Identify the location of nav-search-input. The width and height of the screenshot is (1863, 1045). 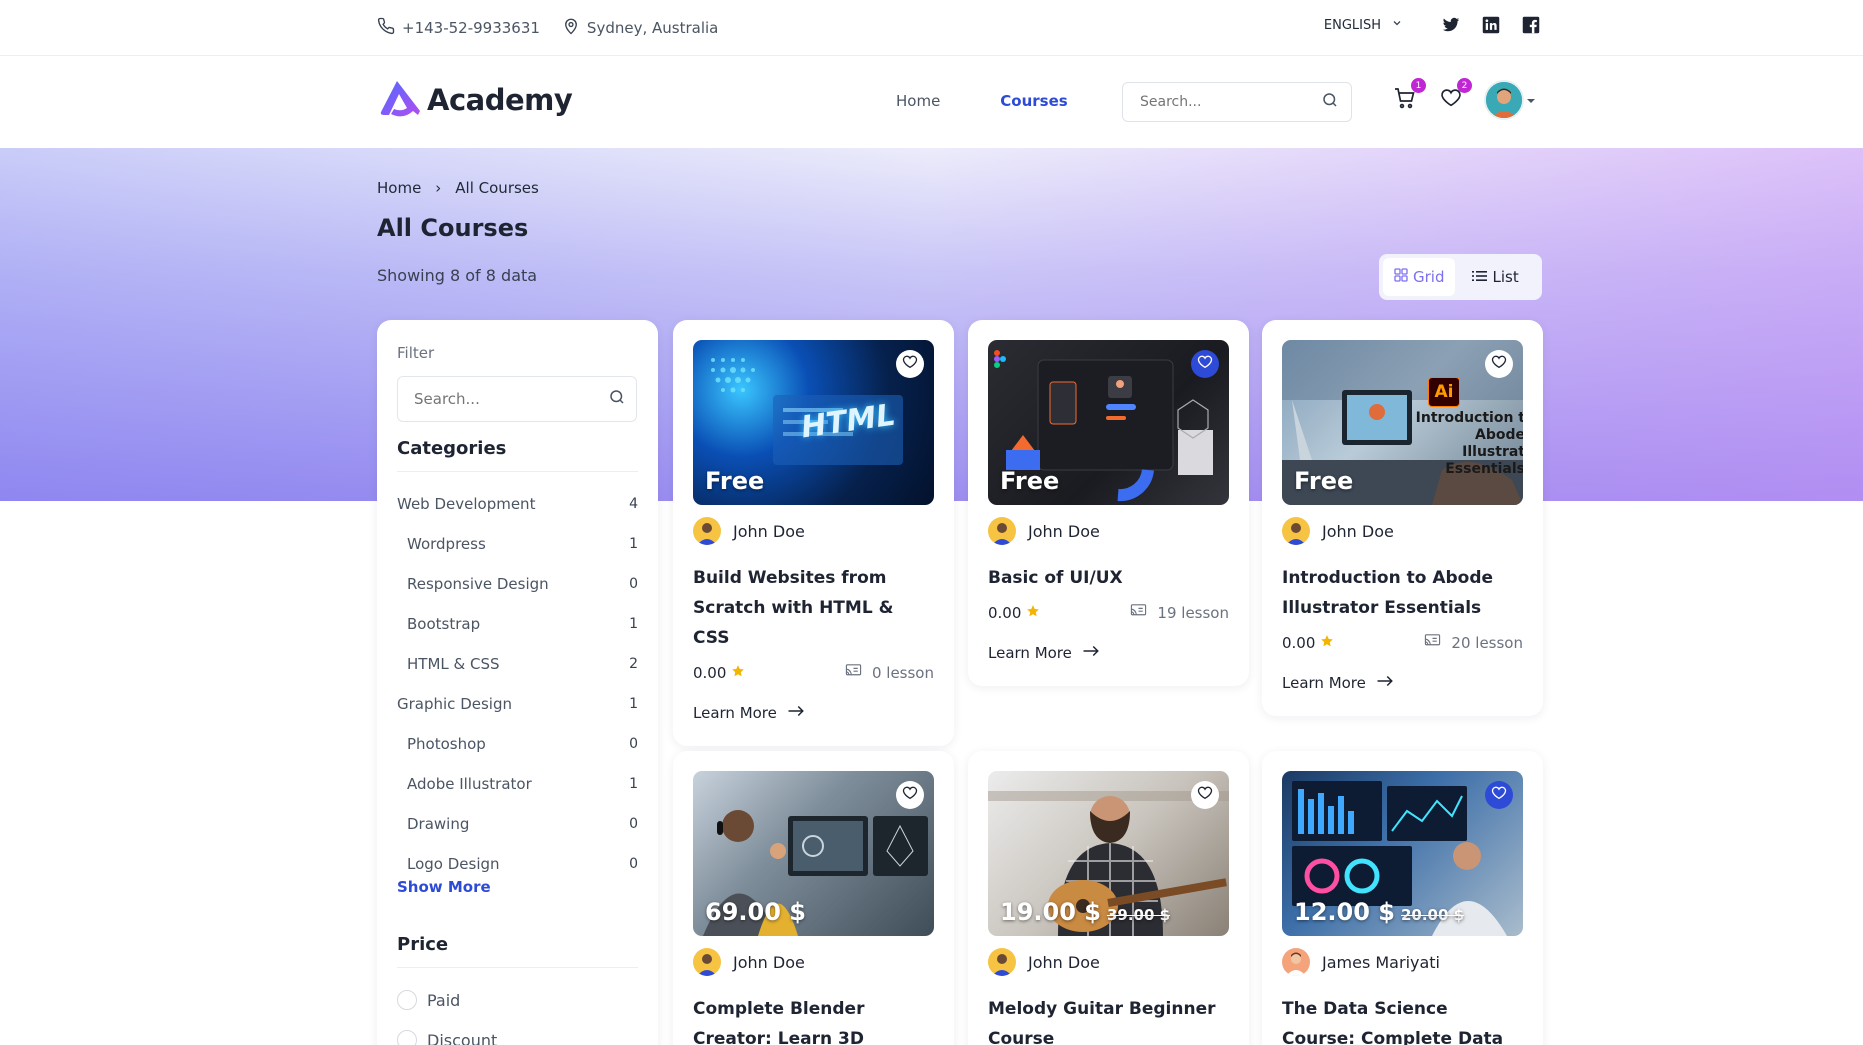
(1225, 102).